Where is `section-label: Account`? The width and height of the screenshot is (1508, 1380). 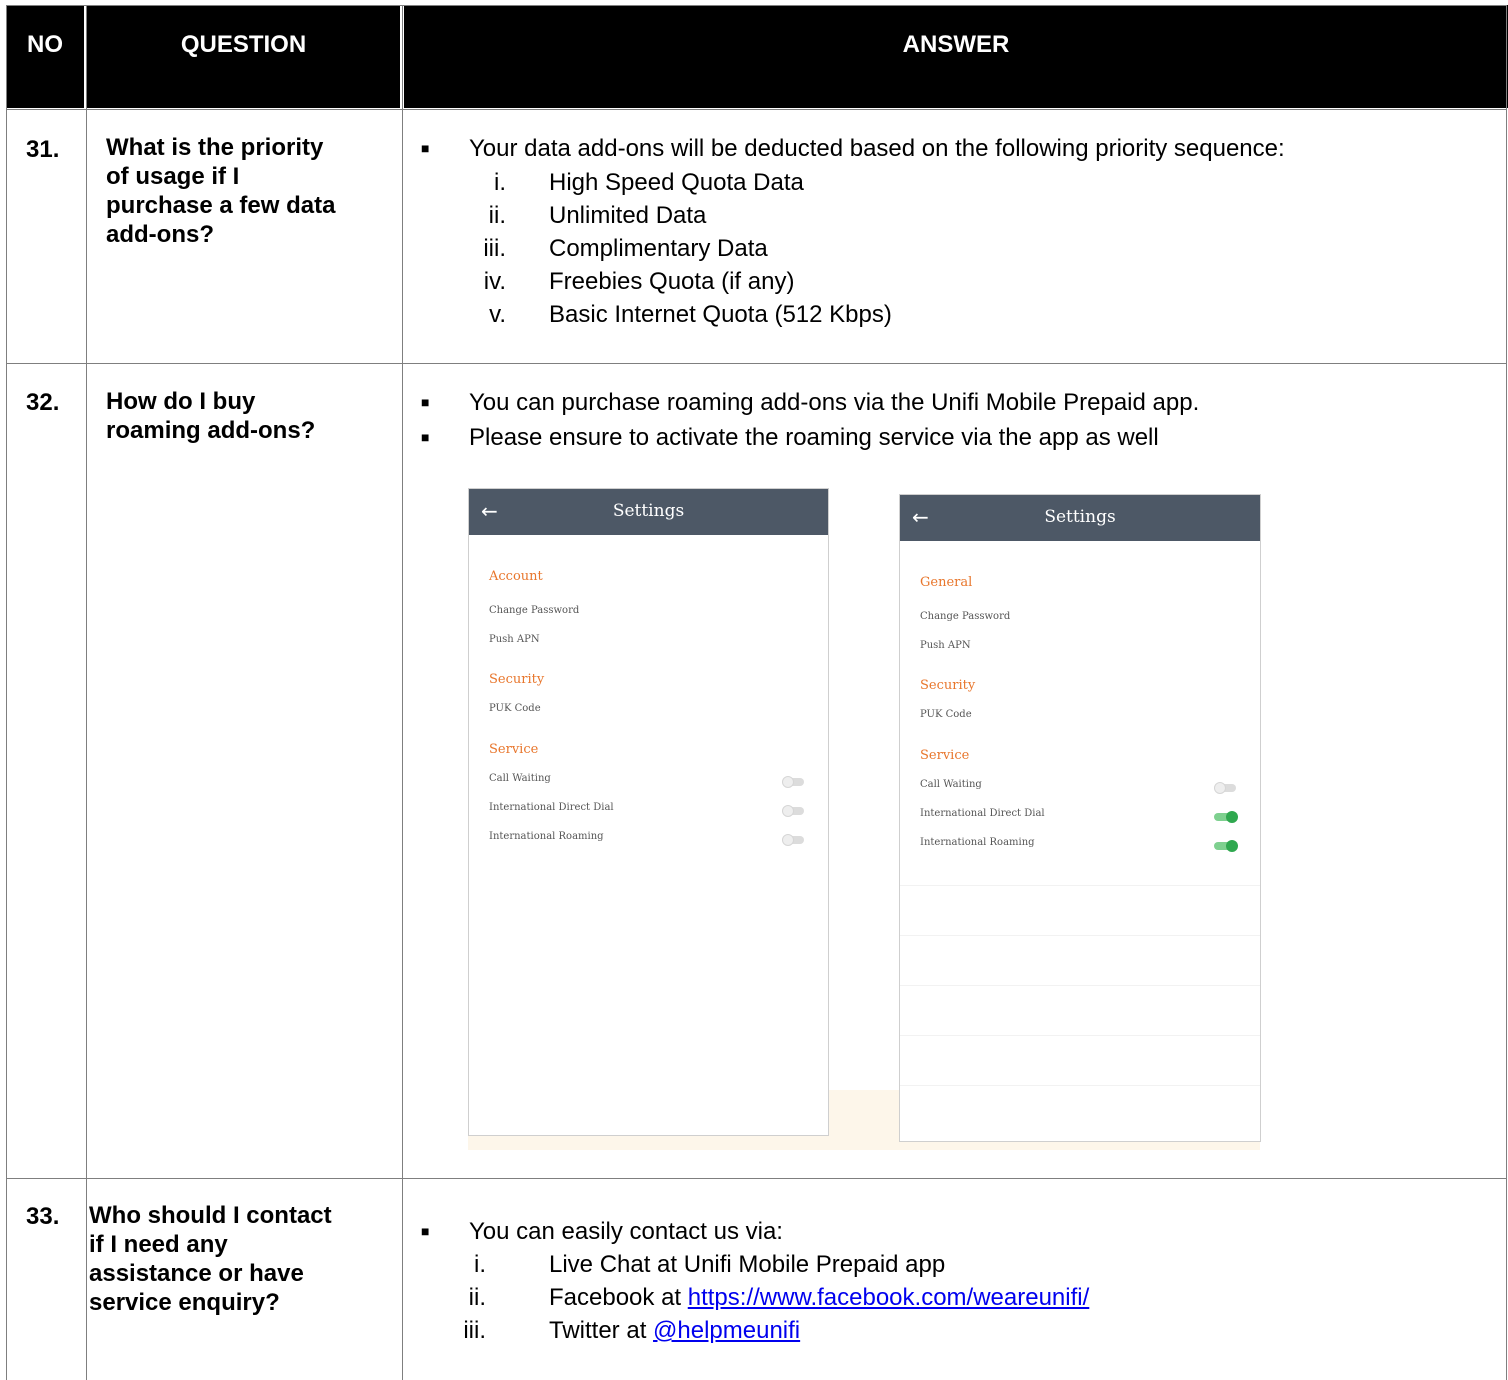
section-label: Account is located at coordinates (516, 576).